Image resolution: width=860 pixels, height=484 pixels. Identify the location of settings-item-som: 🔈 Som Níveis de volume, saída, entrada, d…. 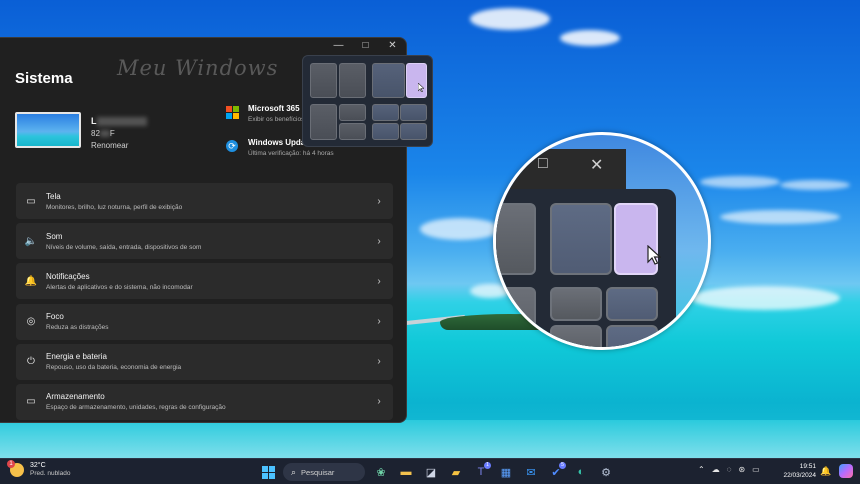
(204, 241).